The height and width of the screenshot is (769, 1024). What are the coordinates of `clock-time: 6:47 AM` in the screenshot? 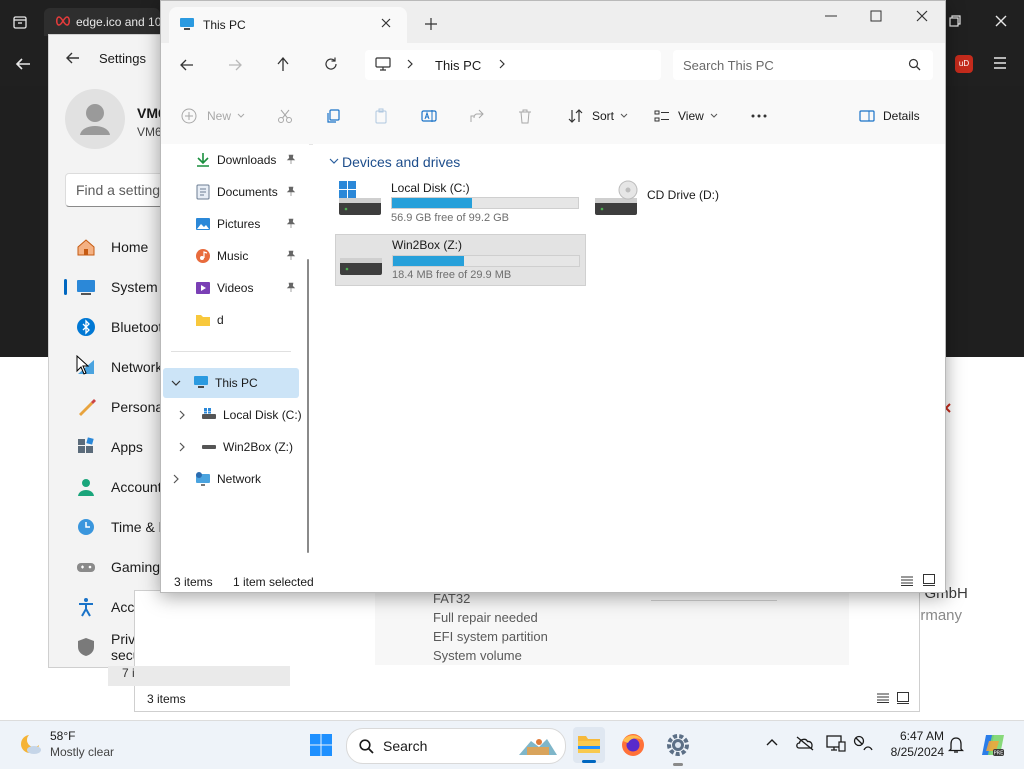 It's located at (916, 736).